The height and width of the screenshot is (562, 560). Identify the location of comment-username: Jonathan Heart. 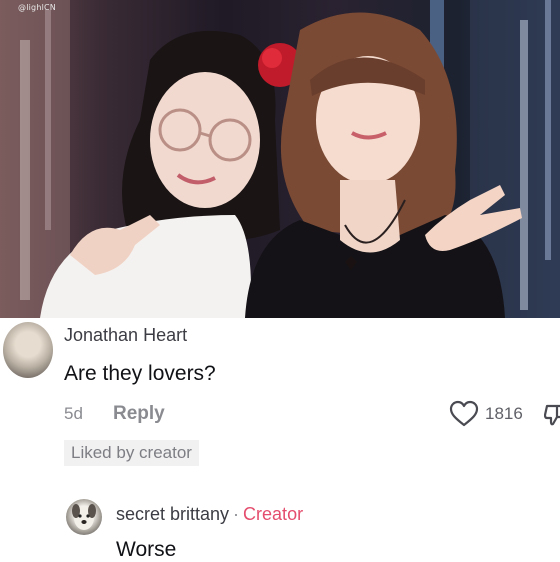
(125, 335).